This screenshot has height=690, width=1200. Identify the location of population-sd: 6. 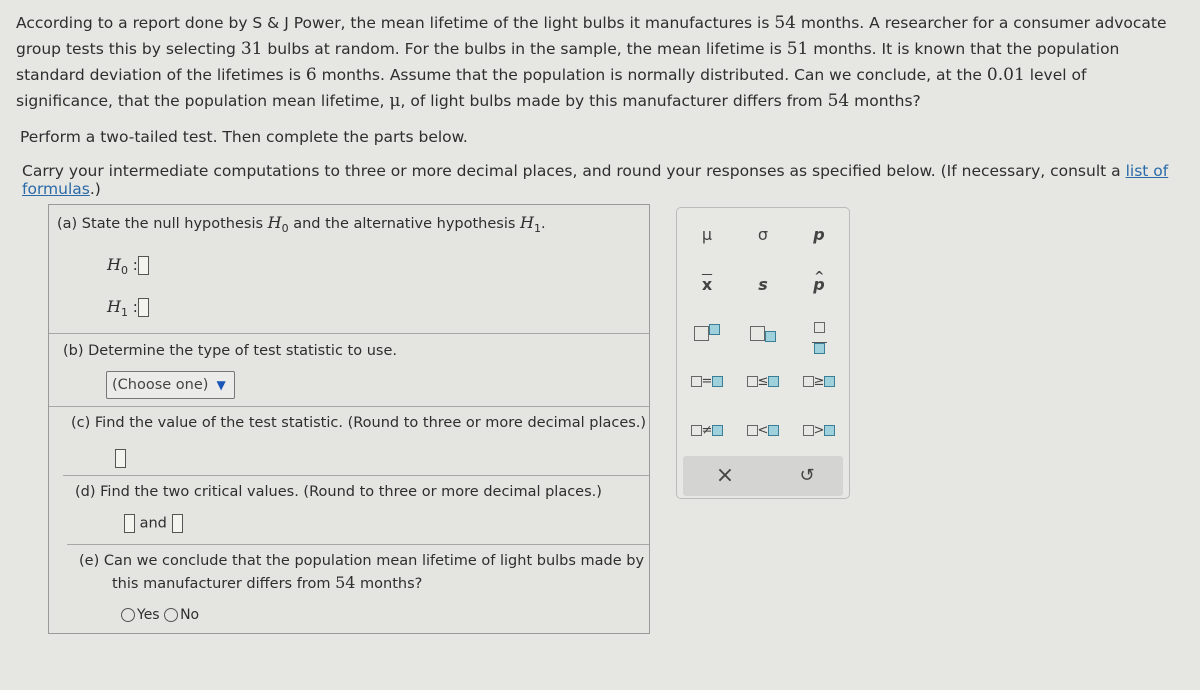
(311, 75).